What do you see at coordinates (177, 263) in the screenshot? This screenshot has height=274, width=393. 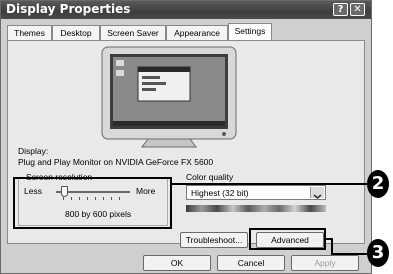 I see `ok-button: OK` at bounding box center [177, 263].